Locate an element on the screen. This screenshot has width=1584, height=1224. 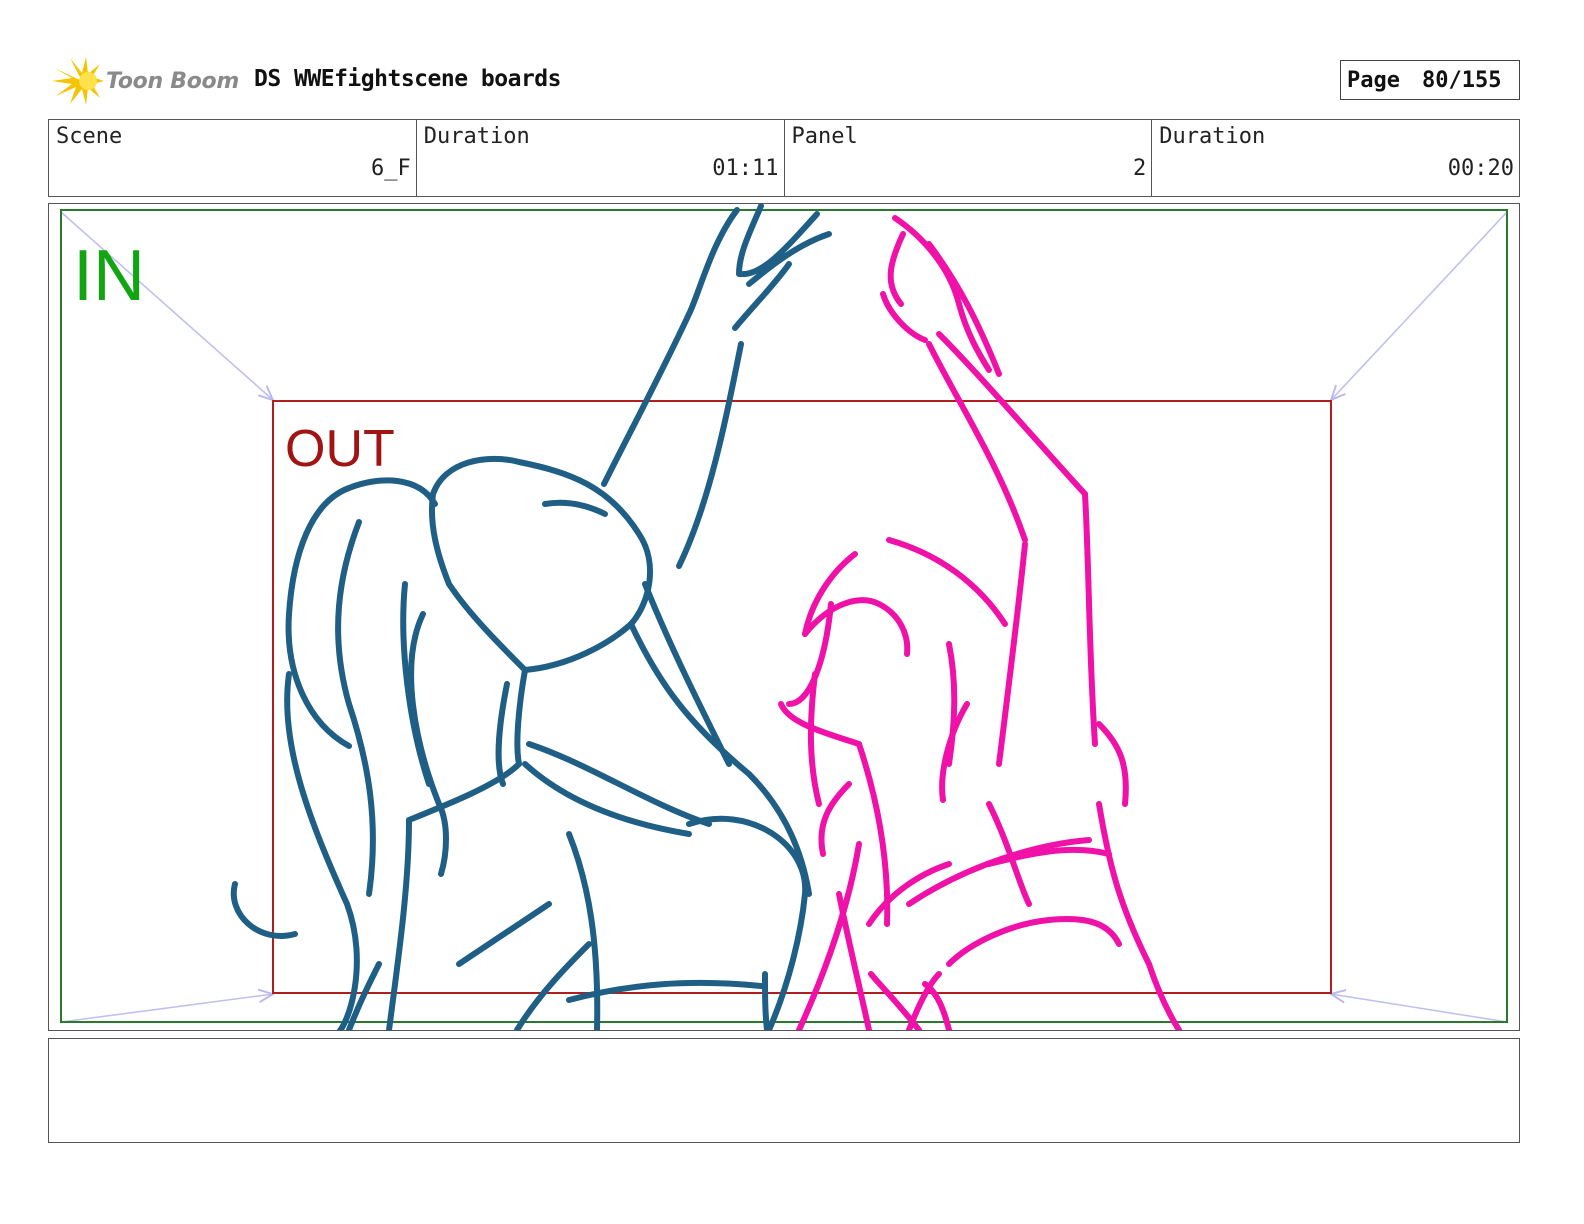
toon-boom-logo: Toon Boom is located at coordinates (147, 81).